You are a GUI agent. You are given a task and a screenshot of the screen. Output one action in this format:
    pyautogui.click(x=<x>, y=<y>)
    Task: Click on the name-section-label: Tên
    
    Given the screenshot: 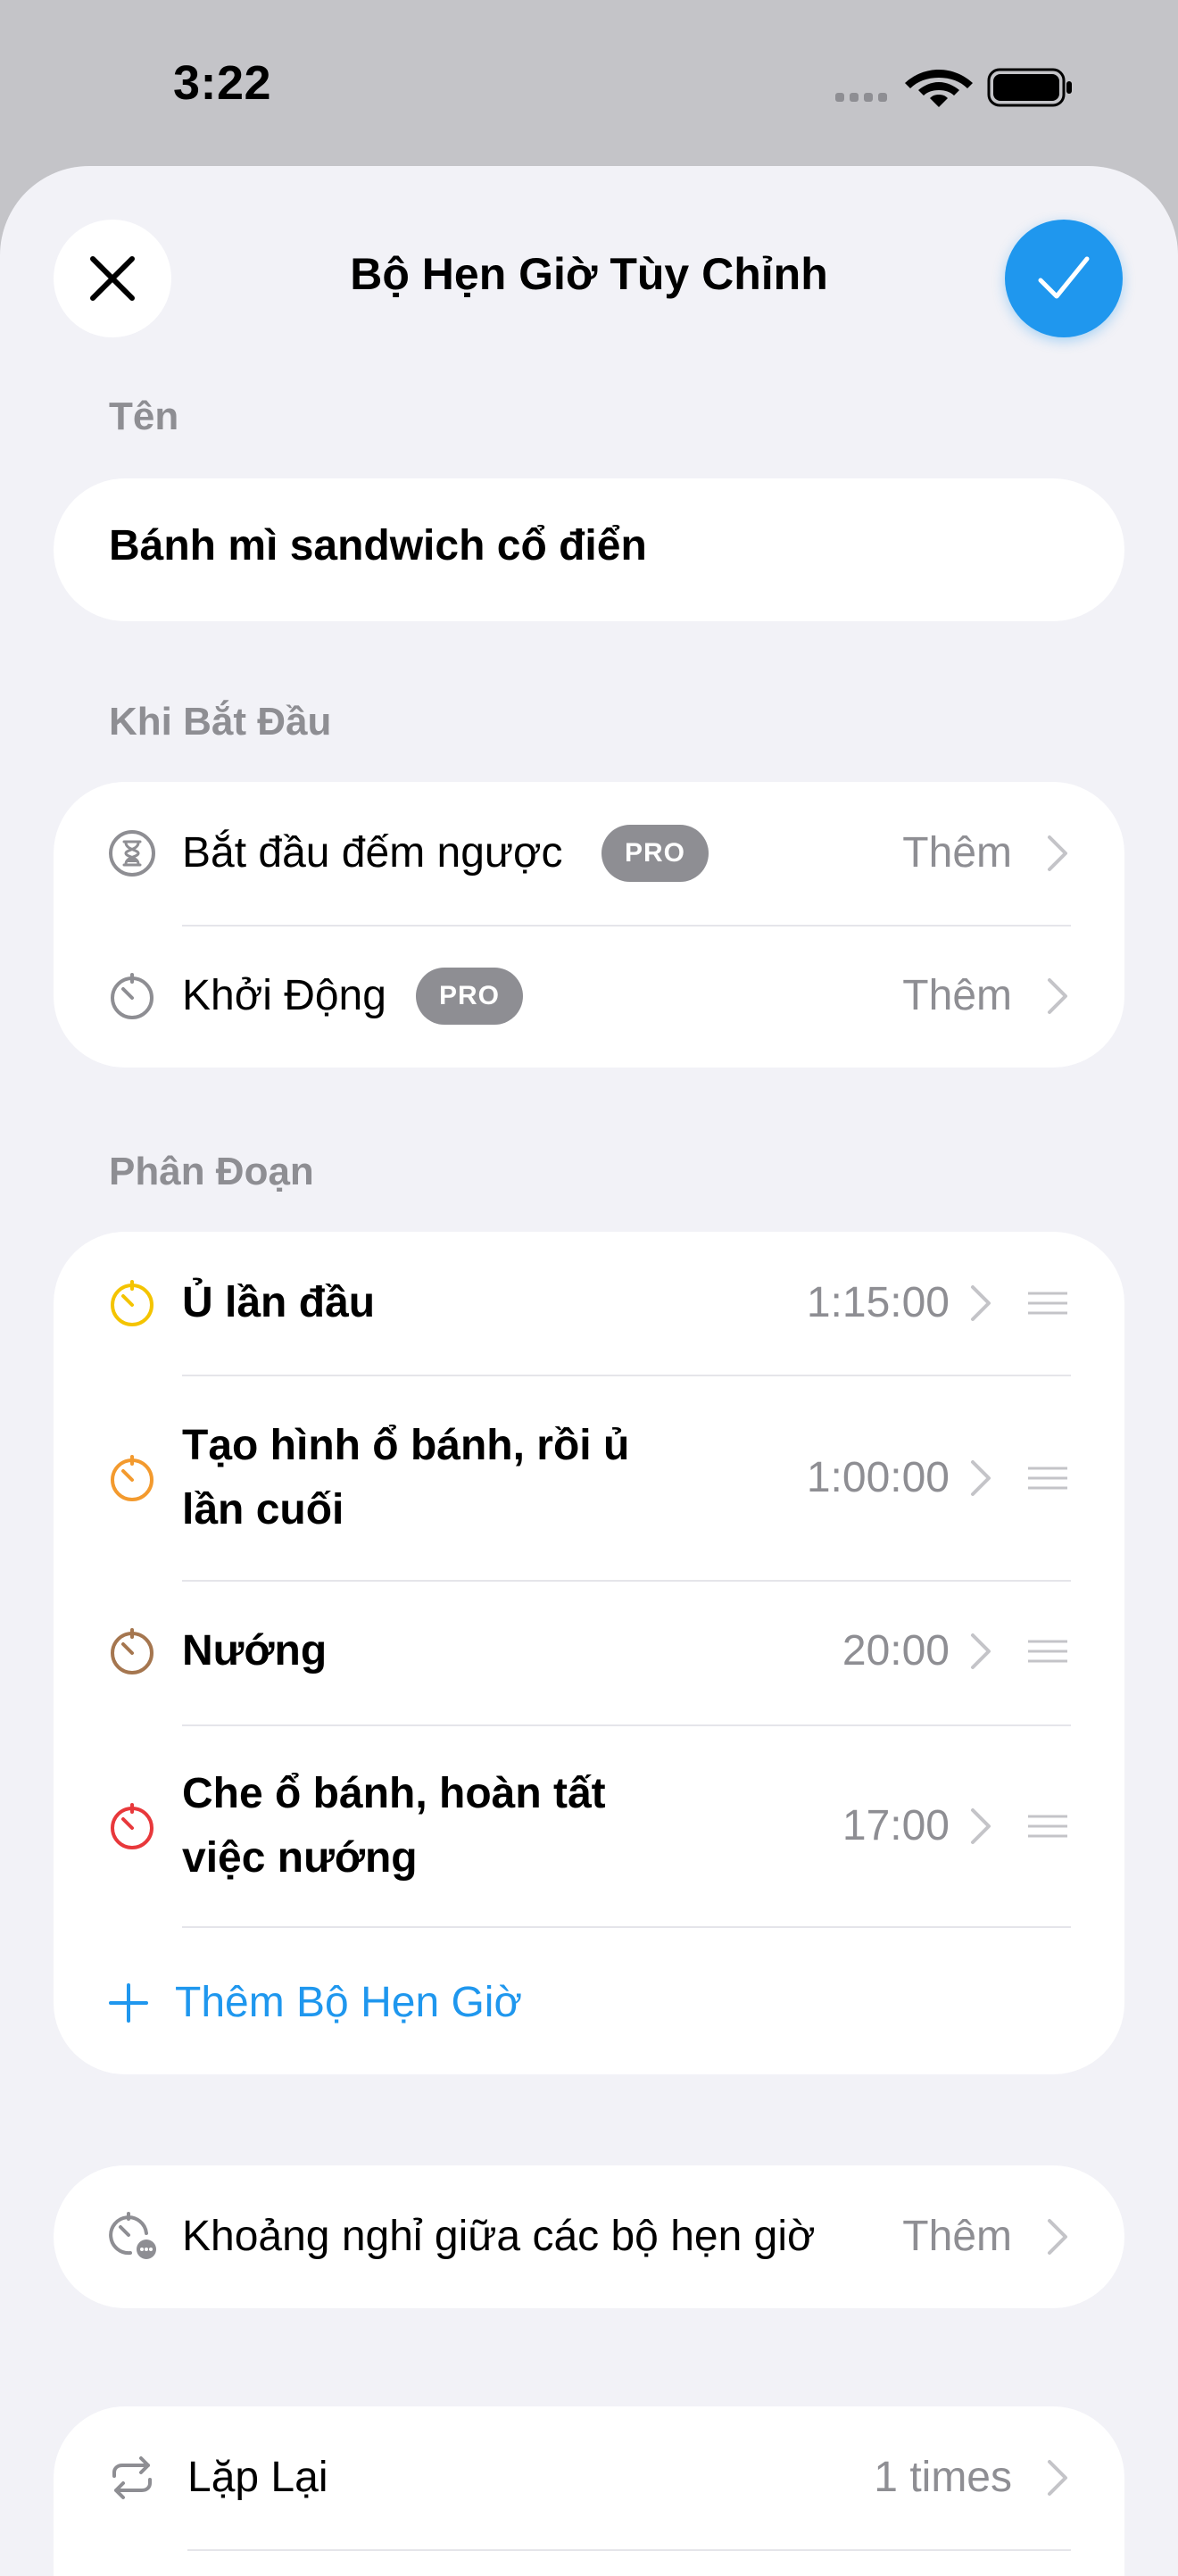 What is the action you would take?
    pyautogui.click(x=144, y=417)
    